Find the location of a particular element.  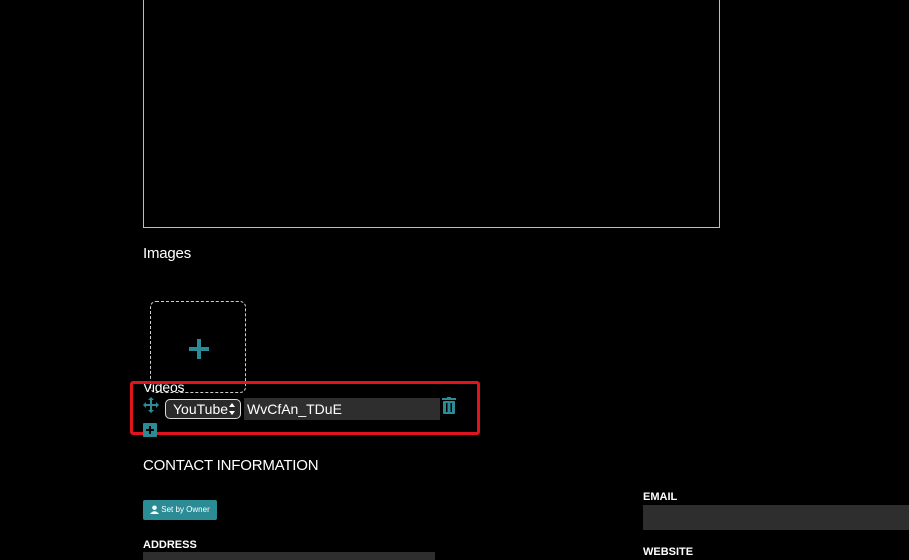

video-provider-select: YouTube is located at coordinates (203, 409).